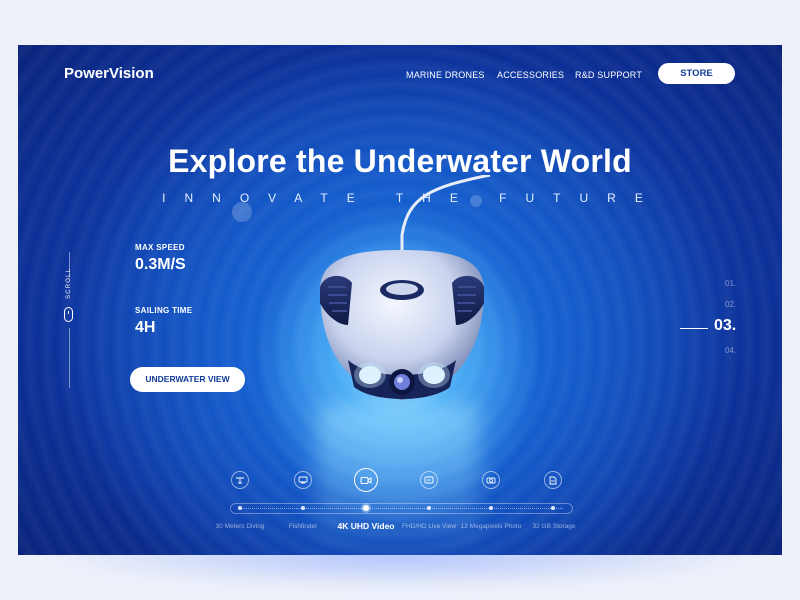  I want to click on fishfinder-icon, so click(303, 480).